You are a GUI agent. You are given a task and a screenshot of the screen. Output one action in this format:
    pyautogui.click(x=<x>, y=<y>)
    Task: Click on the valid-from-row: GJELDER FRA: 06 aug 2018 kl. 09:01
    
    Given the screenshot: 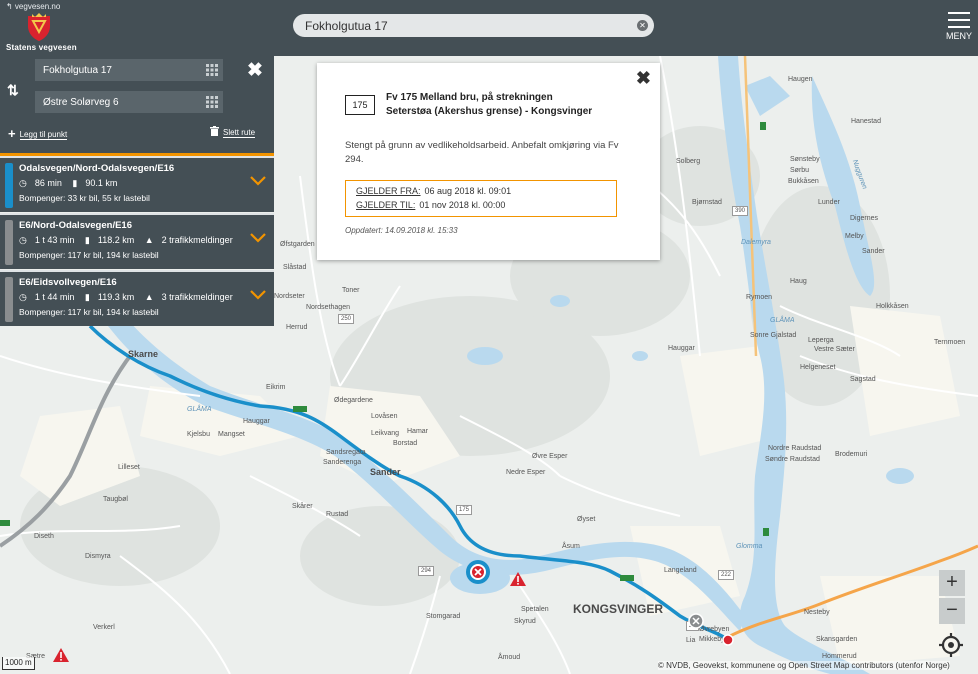 What is the action you would take?
    pyautogui.click(x=433, y=191)
    